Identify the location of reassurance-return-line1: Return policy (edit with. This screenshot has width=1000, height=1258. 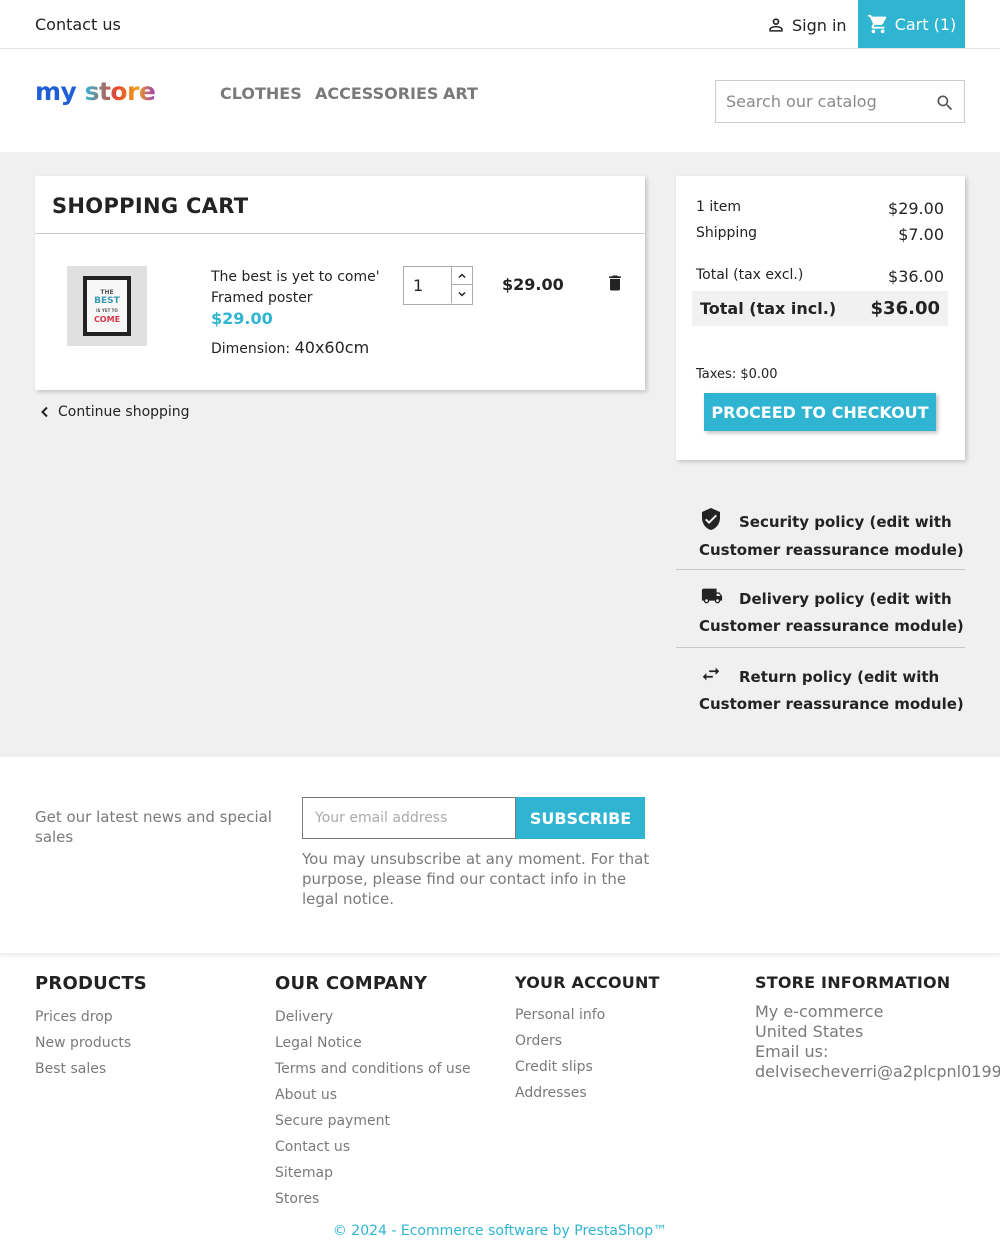
(839, 677).